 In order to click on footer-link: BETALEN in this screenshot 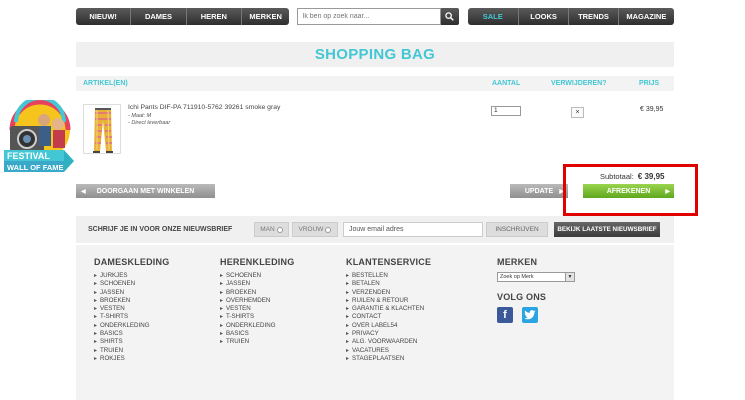, I will do `click(388, 284)`.